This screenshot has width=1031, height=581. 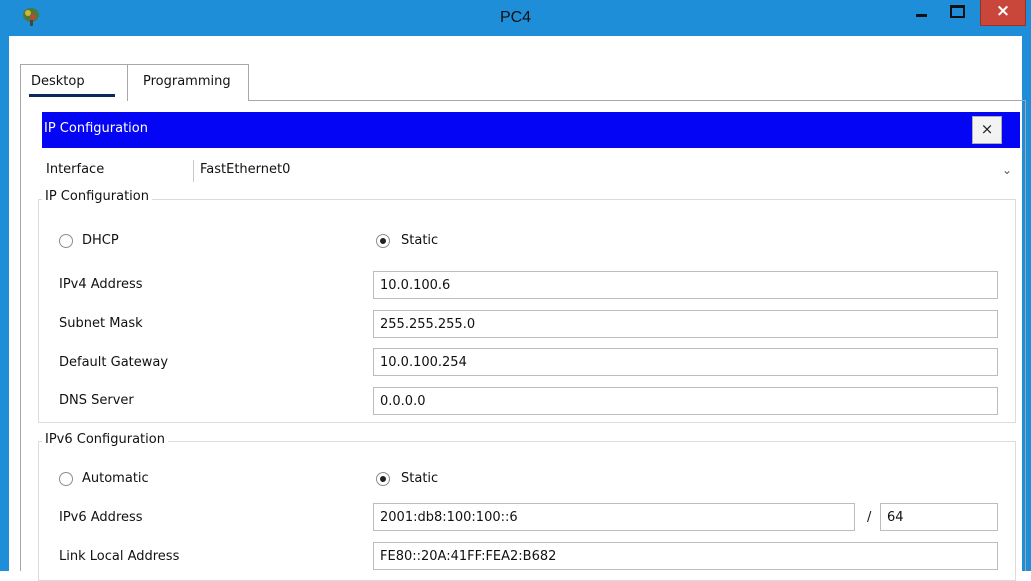 I want to click on subnet-mask-label: Subnet Mask, so click(x=101, y=323).